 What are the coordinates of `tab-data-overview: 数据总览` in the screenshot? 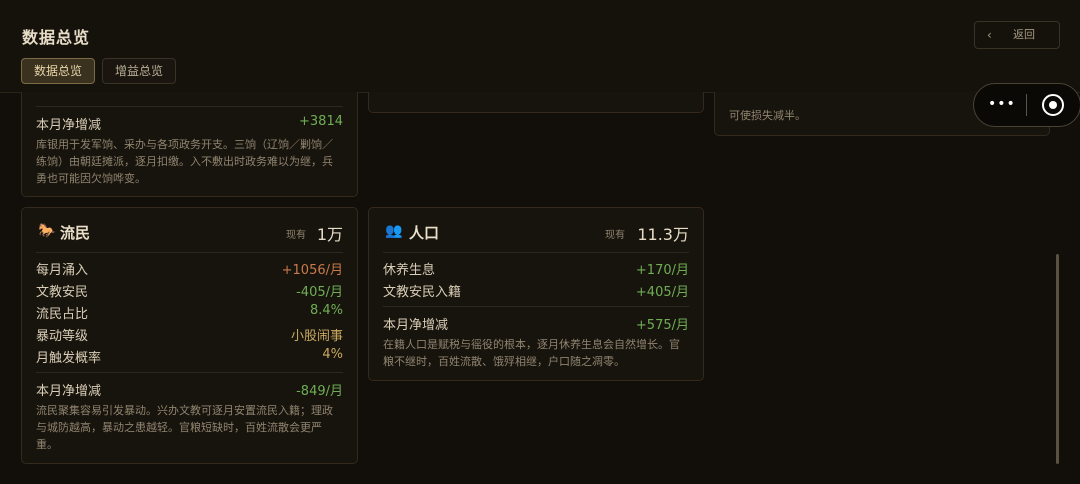 It's located at (58, 71).